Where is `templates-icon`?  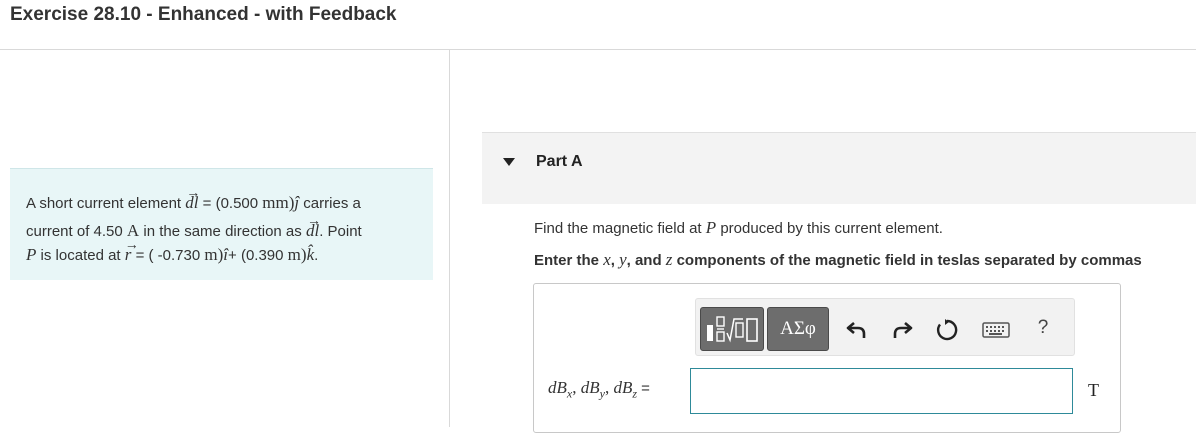
templates-icon is located at coordinates (732, 329).